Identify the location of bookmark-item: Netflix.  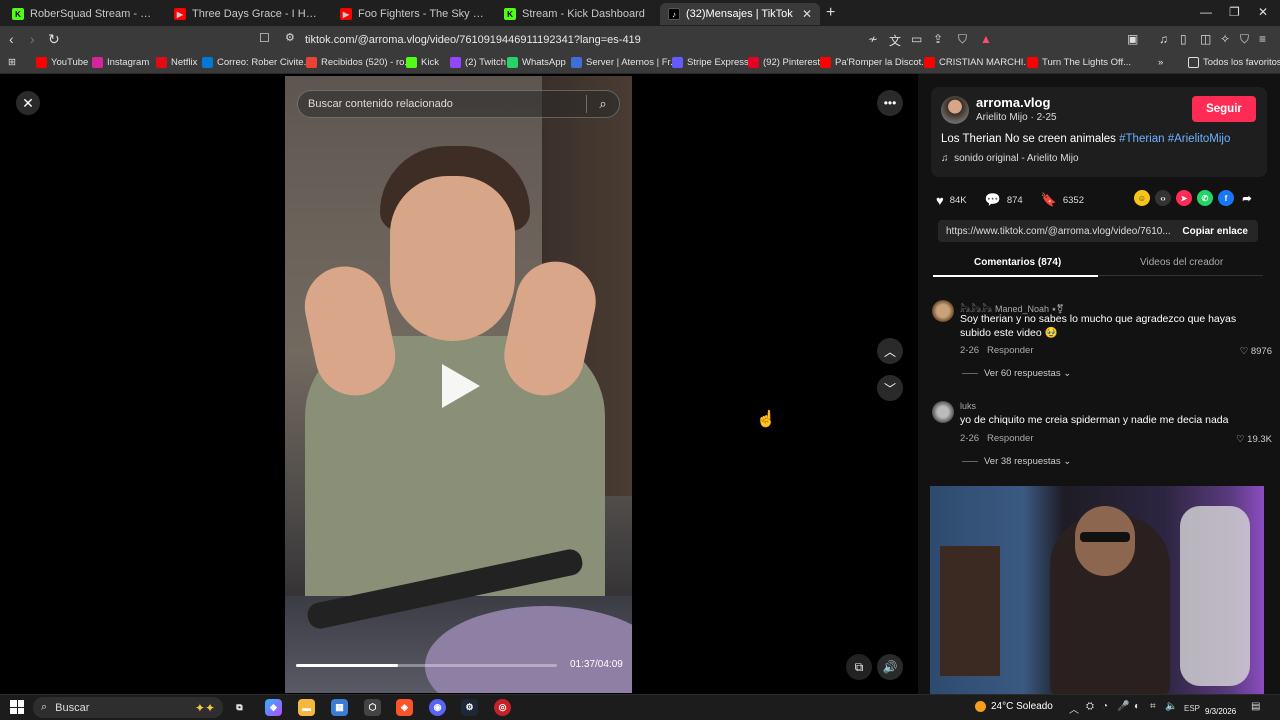
(176, 62).